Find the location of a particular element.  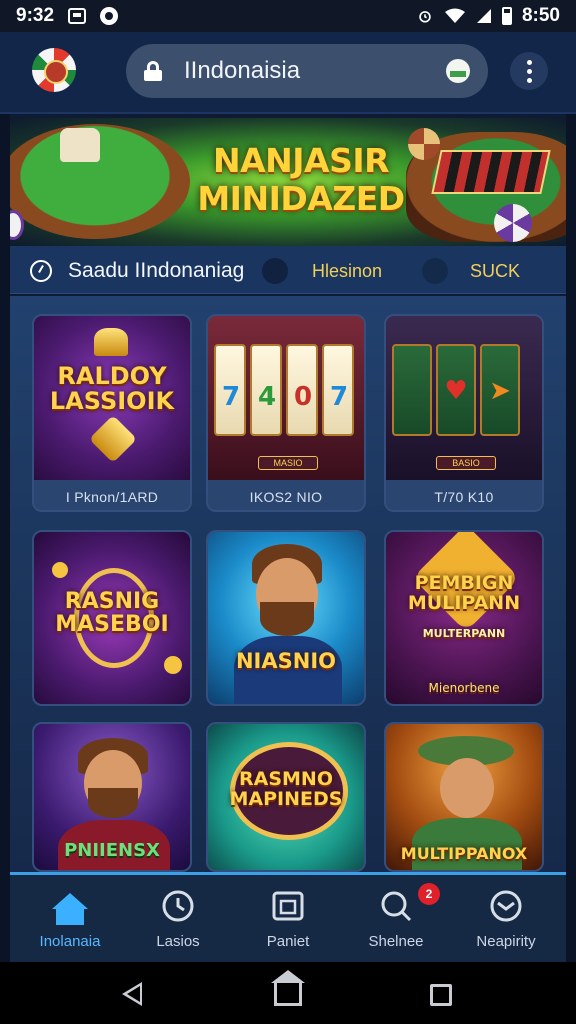

nav-label: Inolanaia is located at coordinates (70, 941).